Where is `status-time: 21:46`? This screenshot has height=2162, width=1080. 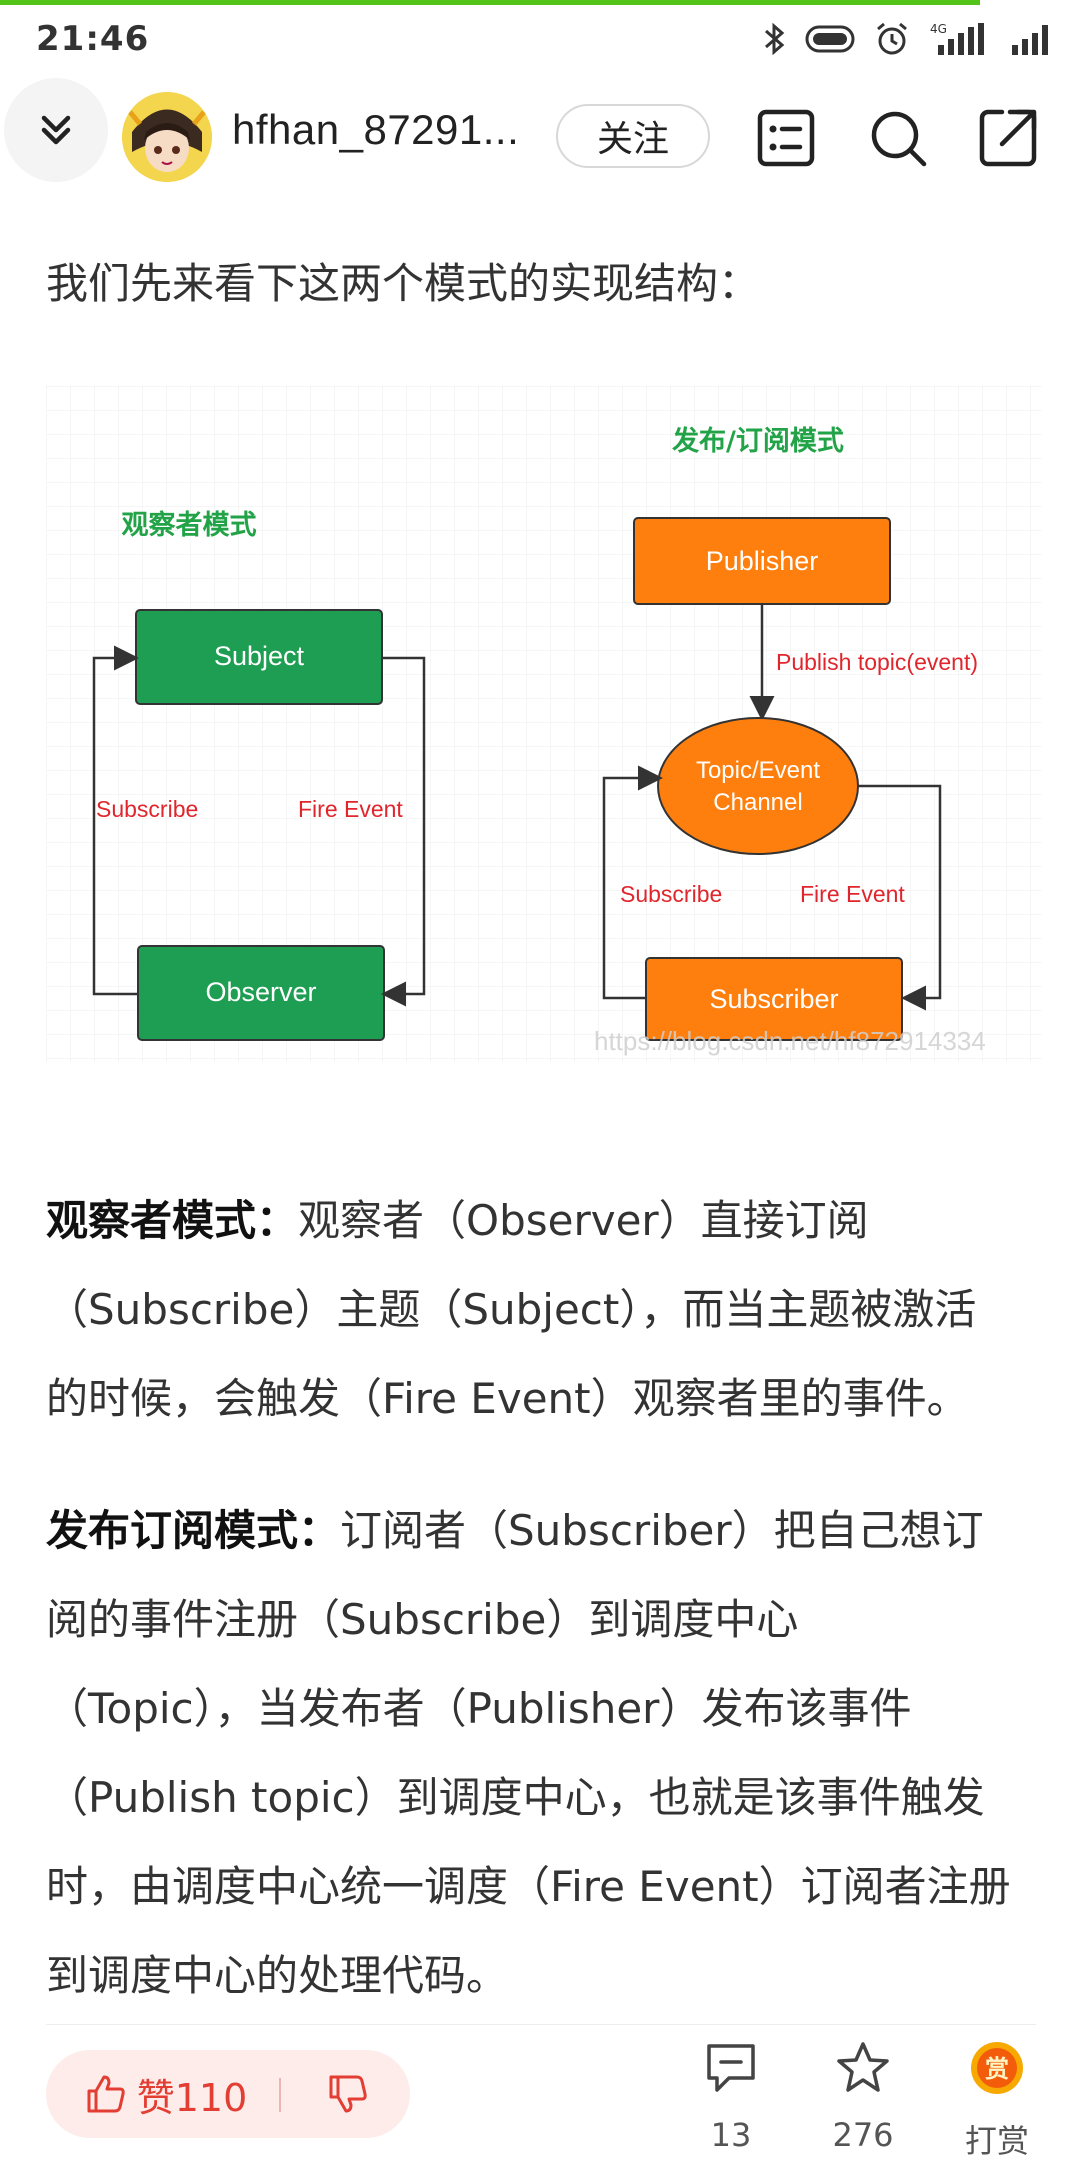 status-time: 21:46 is located at coordinates (93, 39).